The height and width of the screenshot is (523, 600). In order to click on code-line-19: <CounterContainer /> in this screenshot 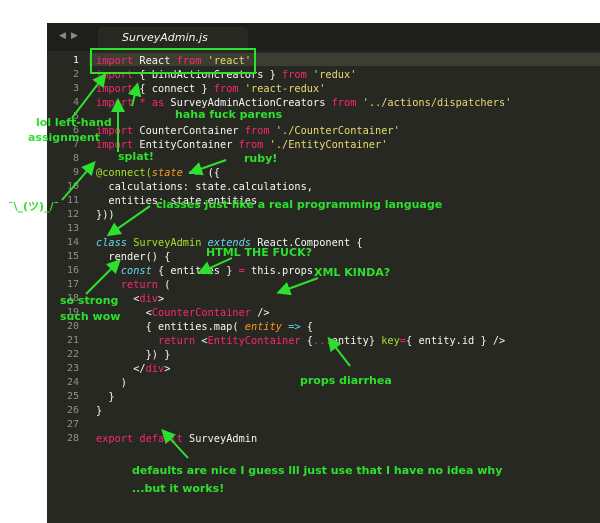, I will do `click(183, 313)`.